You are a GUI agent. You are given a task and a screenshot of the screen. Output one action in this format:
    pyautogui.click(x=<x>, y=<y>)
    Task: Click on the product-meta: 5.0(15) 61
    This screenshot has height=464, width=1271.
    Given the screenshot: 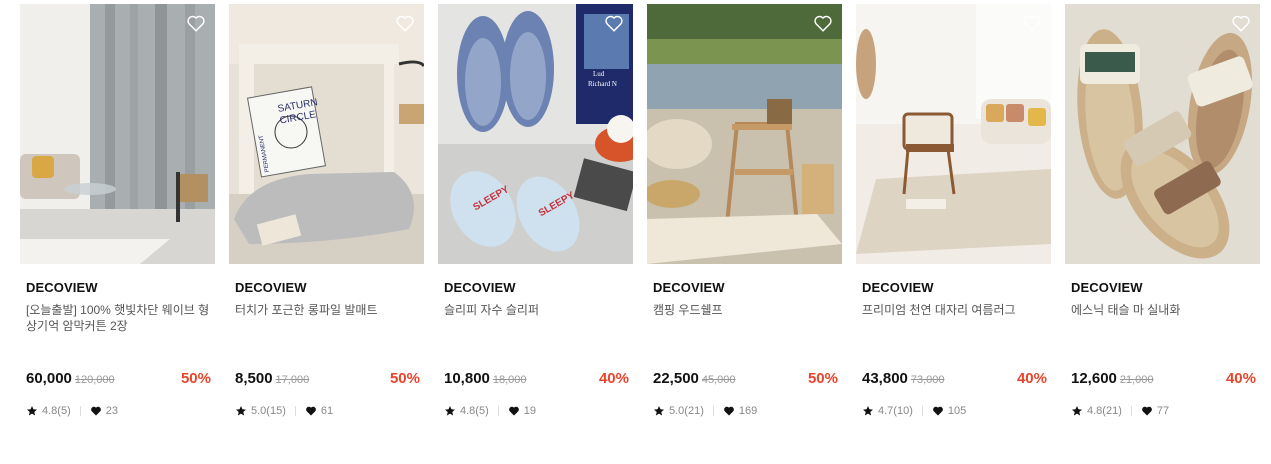 What is the action you would take?
    pyautogui.click(x=329, y=411)
    